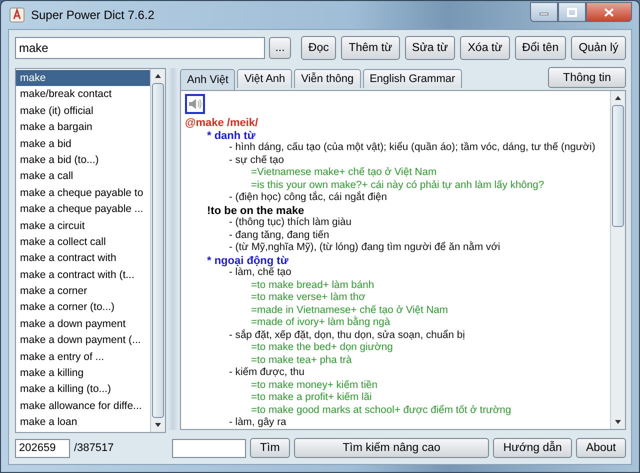 Image resolution: width=640 pixels, height=473 pixels. What do you see at coordinates (42, 448) in the screenshot?
I see `index-field: 202659` at bounding box center [42, 448].